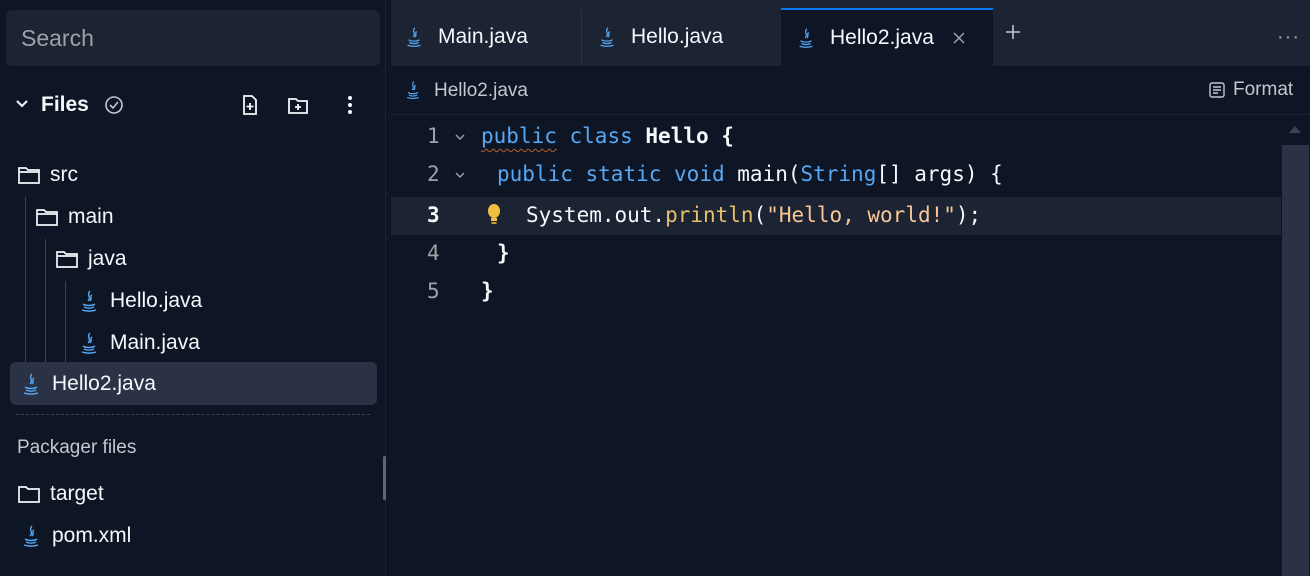 The height and width of the screenshot is (576, 1310). I want to click on tree-item-label: src, so click(64, 175).